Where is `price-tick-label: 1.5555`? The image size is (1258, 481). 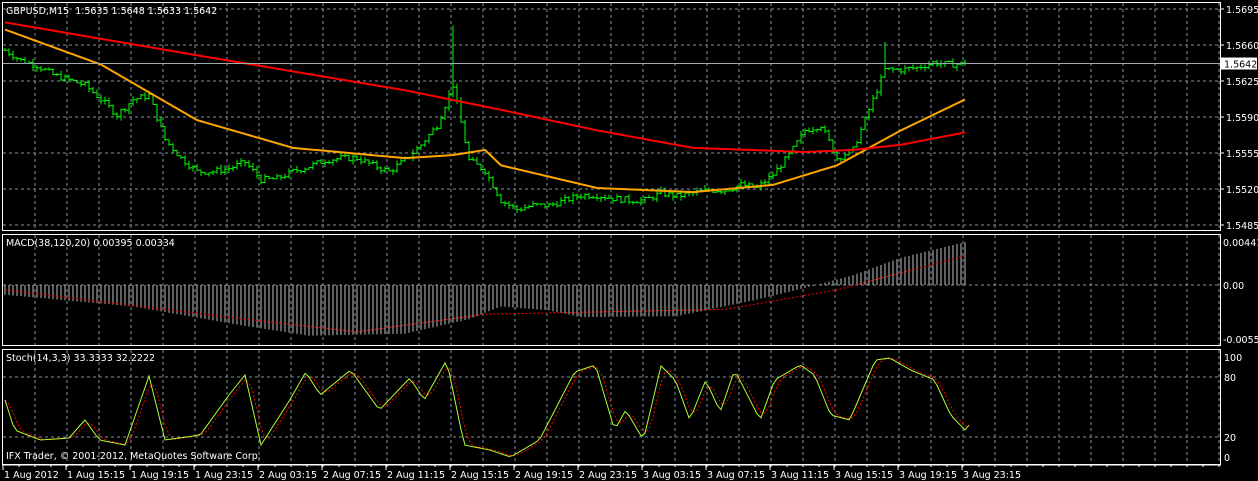 price-tick-label: 1.5555 is located at coordinates (1242, 154).